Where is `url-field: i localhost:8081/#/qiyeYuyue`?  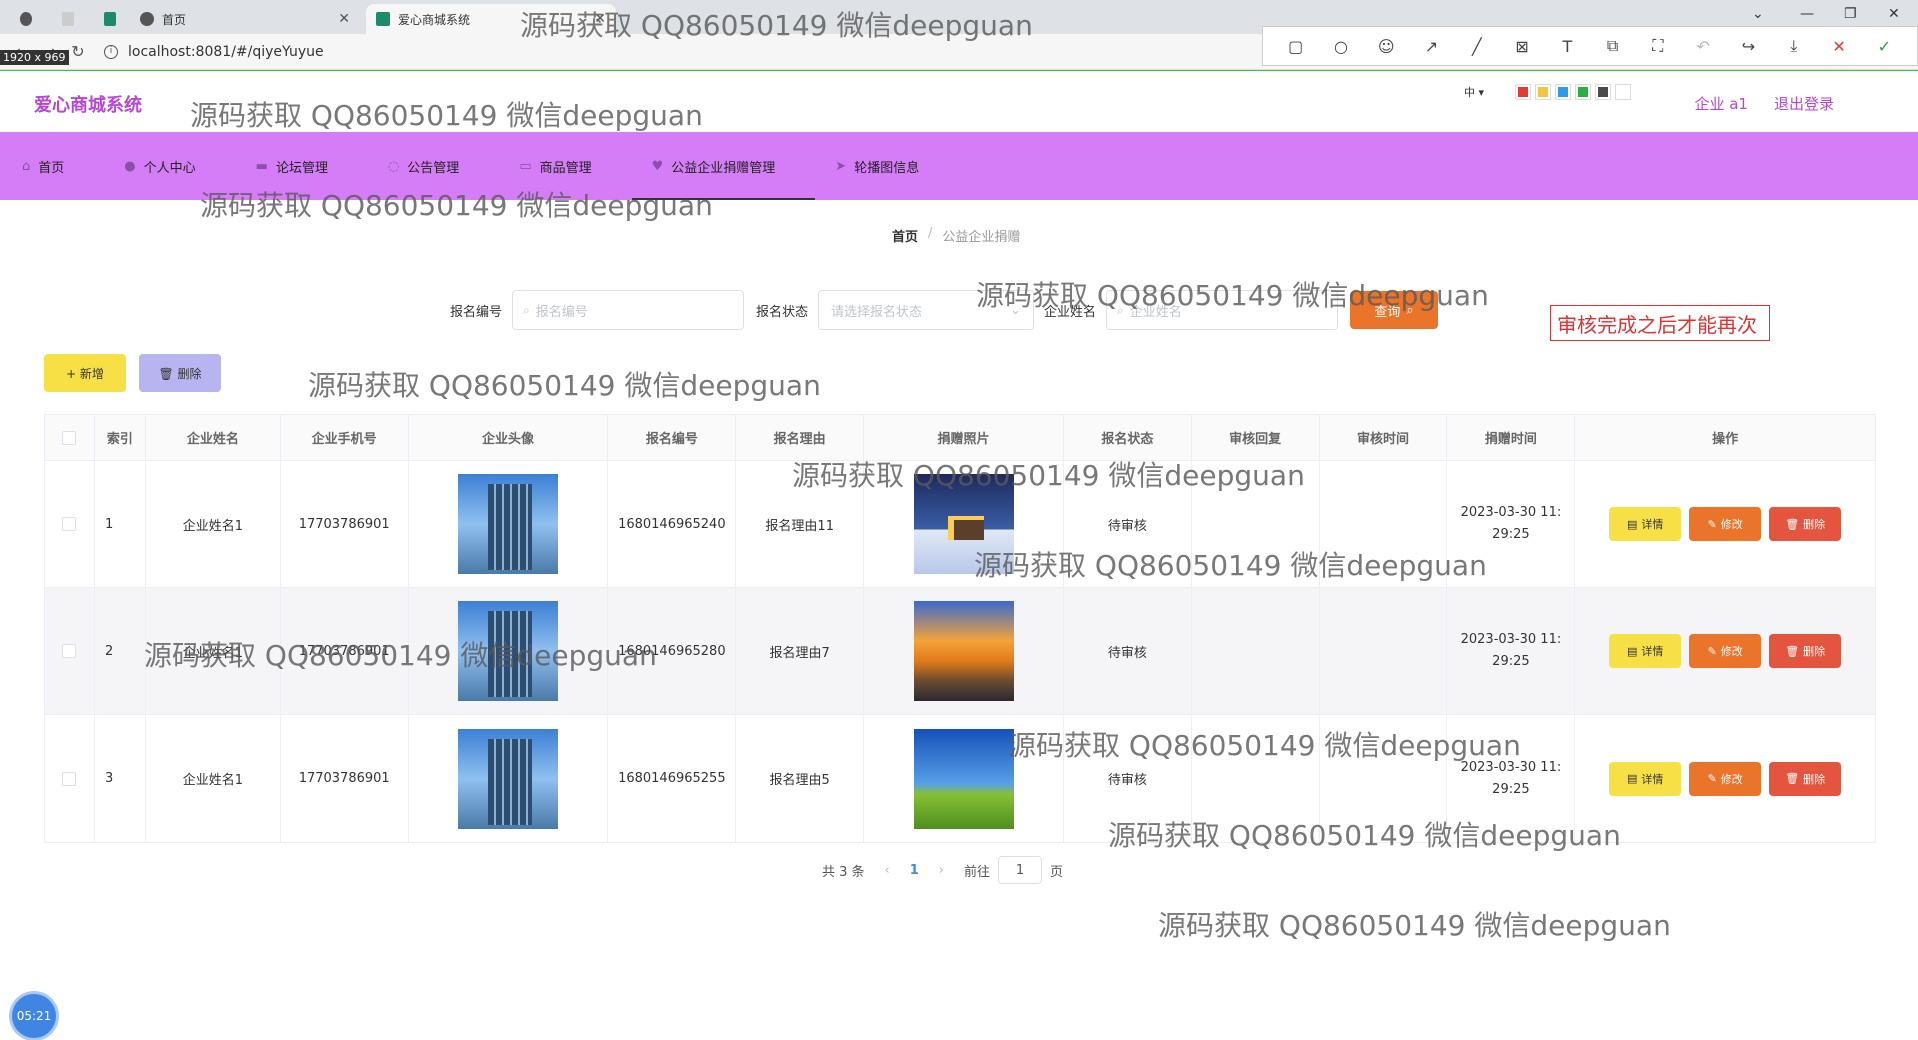
url-field: i localhost:8081/#/qiyeYuyue is located at coordinates (214, 52).